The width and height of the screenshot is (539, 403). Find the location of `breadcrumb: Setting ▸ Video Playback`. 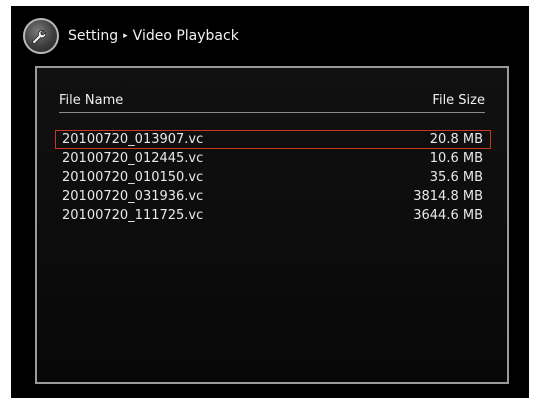

breadcrumb: Setting ▸ Video Playback is located at coordinates (153, 36).